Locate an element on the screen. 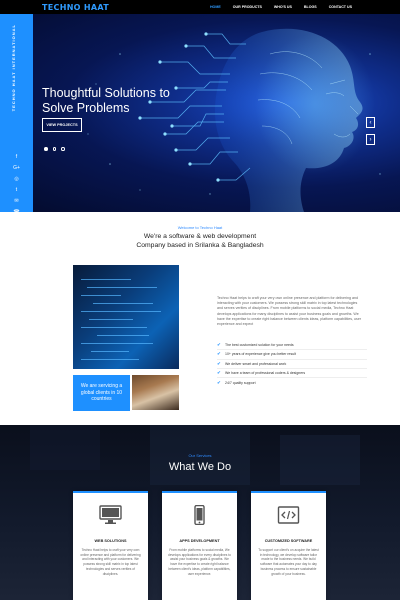 Image resolution: width=400 pixels, height=600 pixels. services-title: What We Do is located at coordinates (200, 467).